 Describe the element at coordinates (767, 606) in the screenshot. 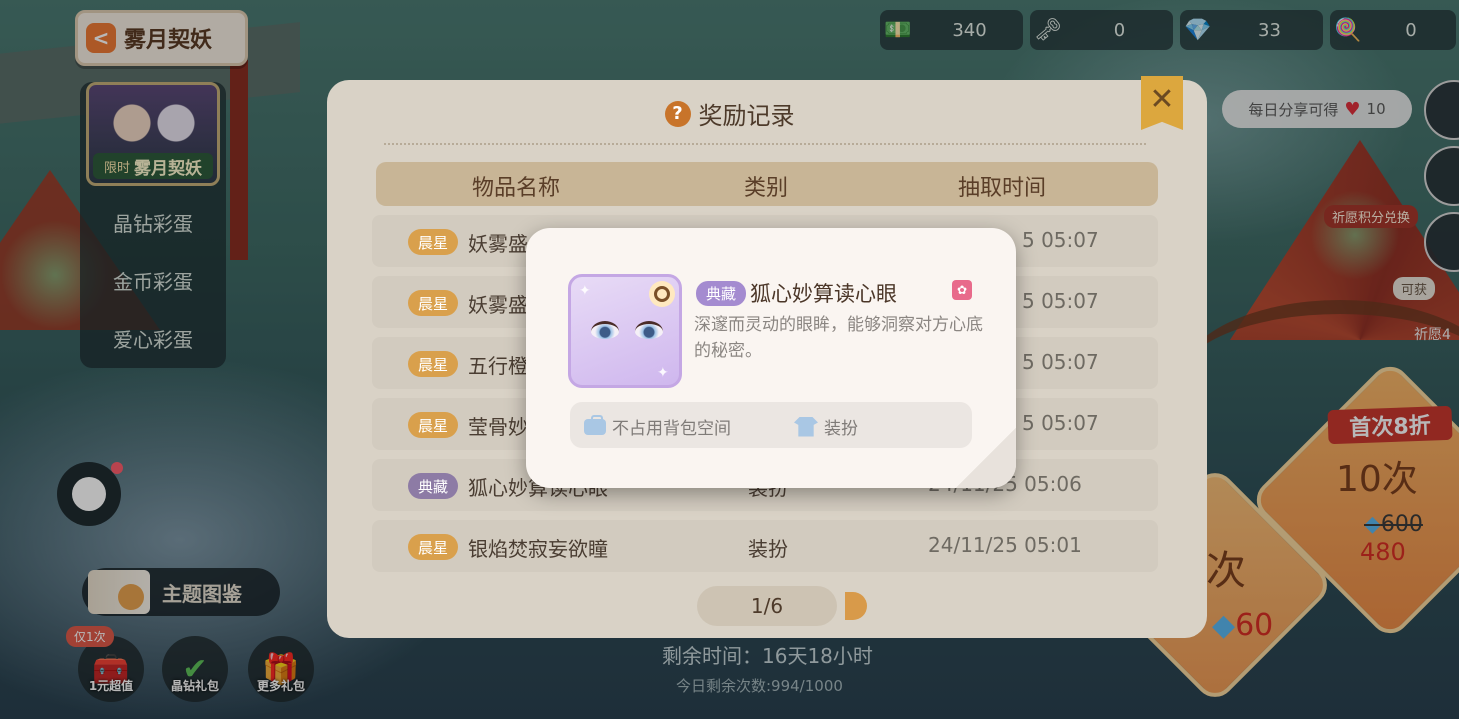

I see `page-indicator: 1/6` at that location.